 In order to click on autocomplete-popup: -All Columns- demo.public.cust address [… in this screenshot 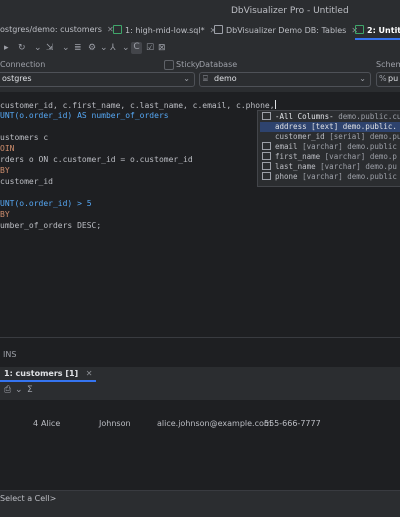, I will do `click(328, 148)`.